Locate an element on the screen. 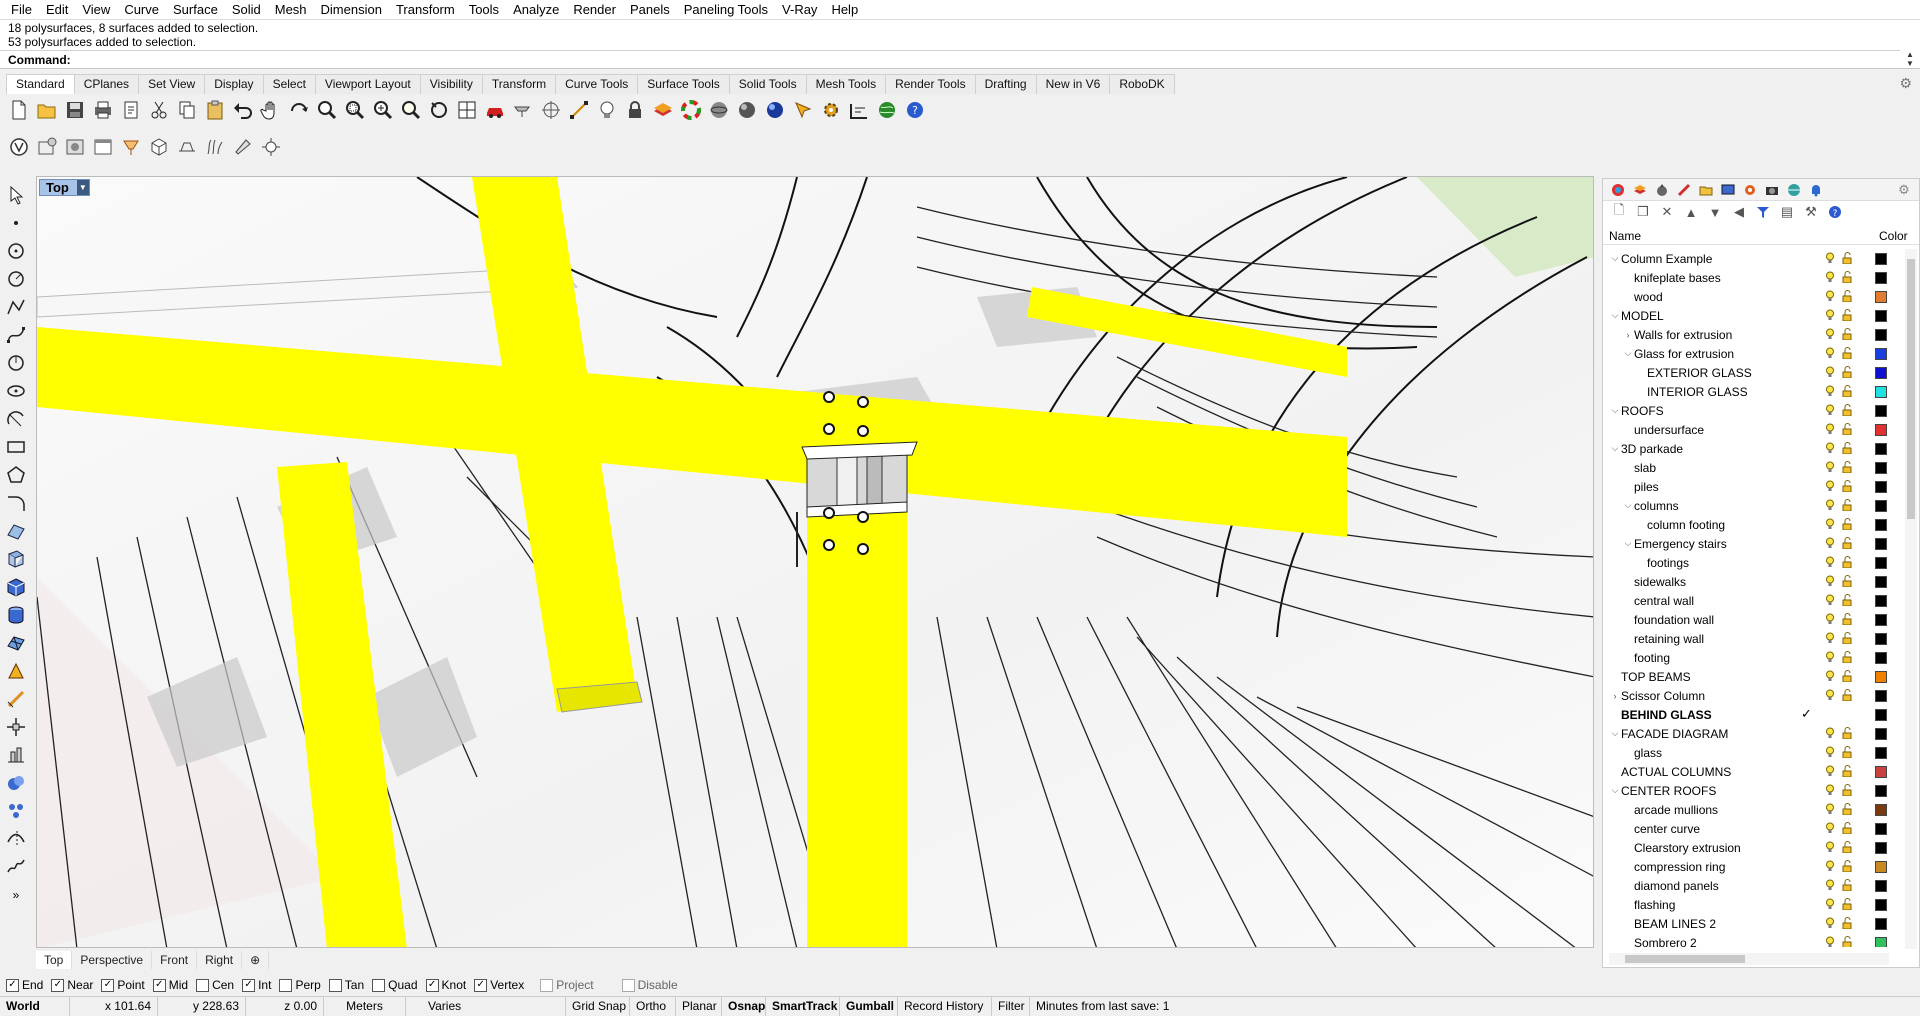 Image resolution: width=1920 pixels, height=1016 pixels. scroll-down-icon: ▼ is located at coordinates (1910, 63).